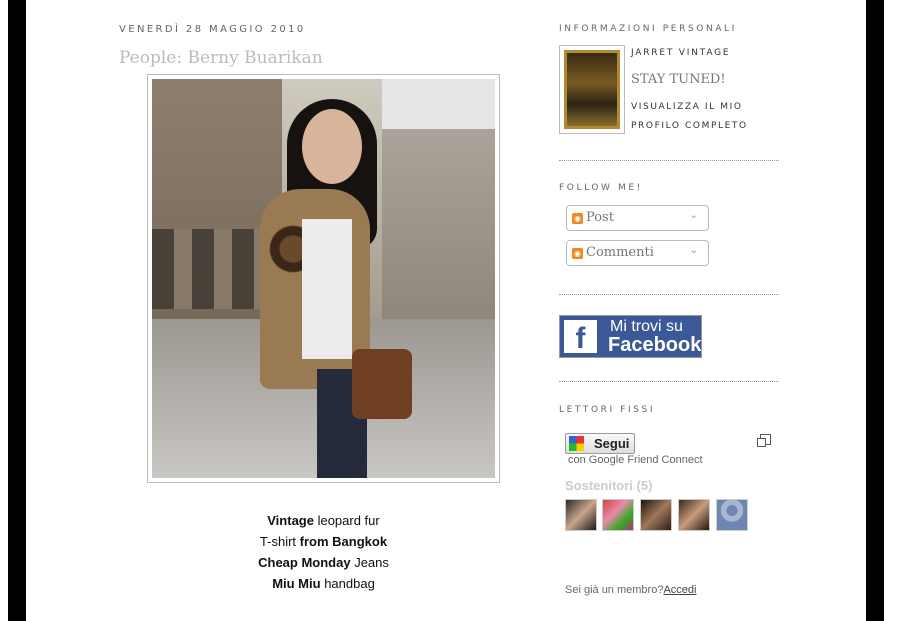  Describe the element at coordinates (655, 345) in the screenshot. I see `facebook-line2: Facebook` at that location.